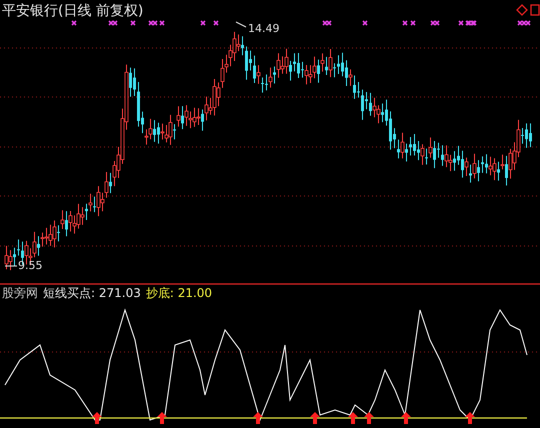  Describe the element at coordinates (522, 10) in the screenshot. I see `diamond-icon` at that location.